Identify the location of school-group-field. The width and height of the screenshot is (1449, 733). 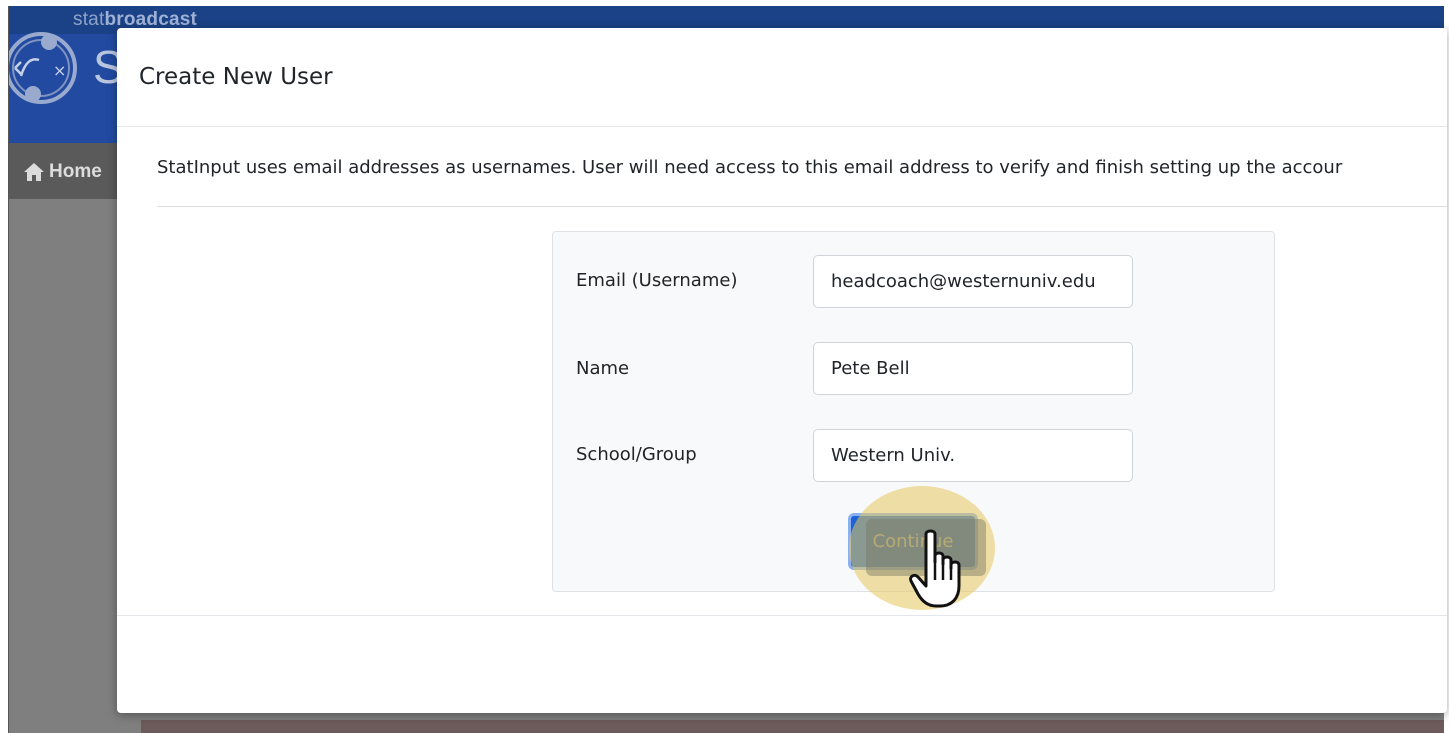
(973, 455).